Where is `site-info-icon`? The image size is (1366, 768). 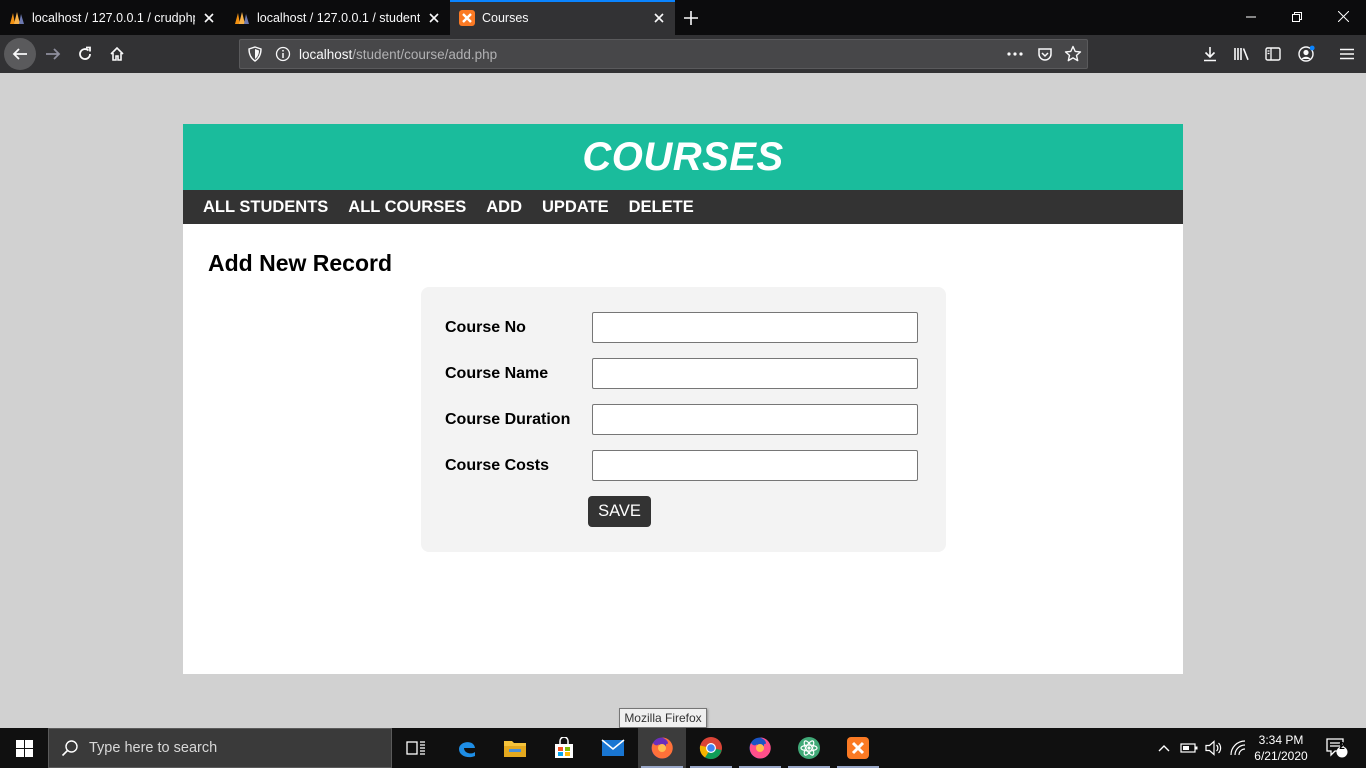 site-info-icon is located at coordinates (283, 56).